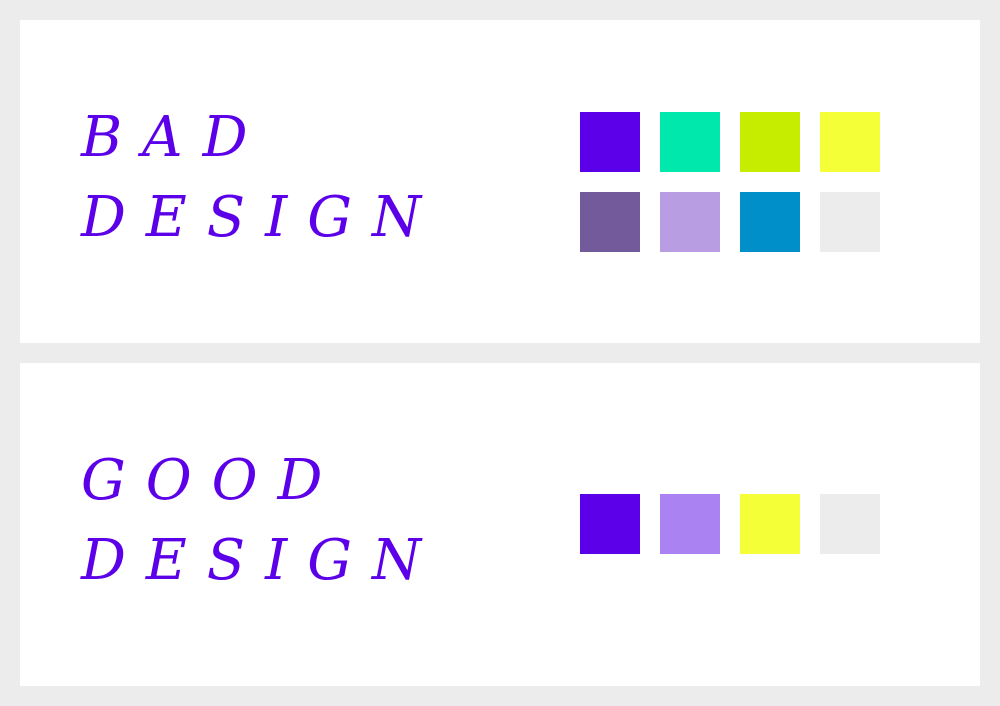 This screenshot has height=706, width=1000. What do you see at coordinates (261, 521) in the screenshot?
I see `good-design-title: GOOD DESIGN` at bounding box center [261, 521].